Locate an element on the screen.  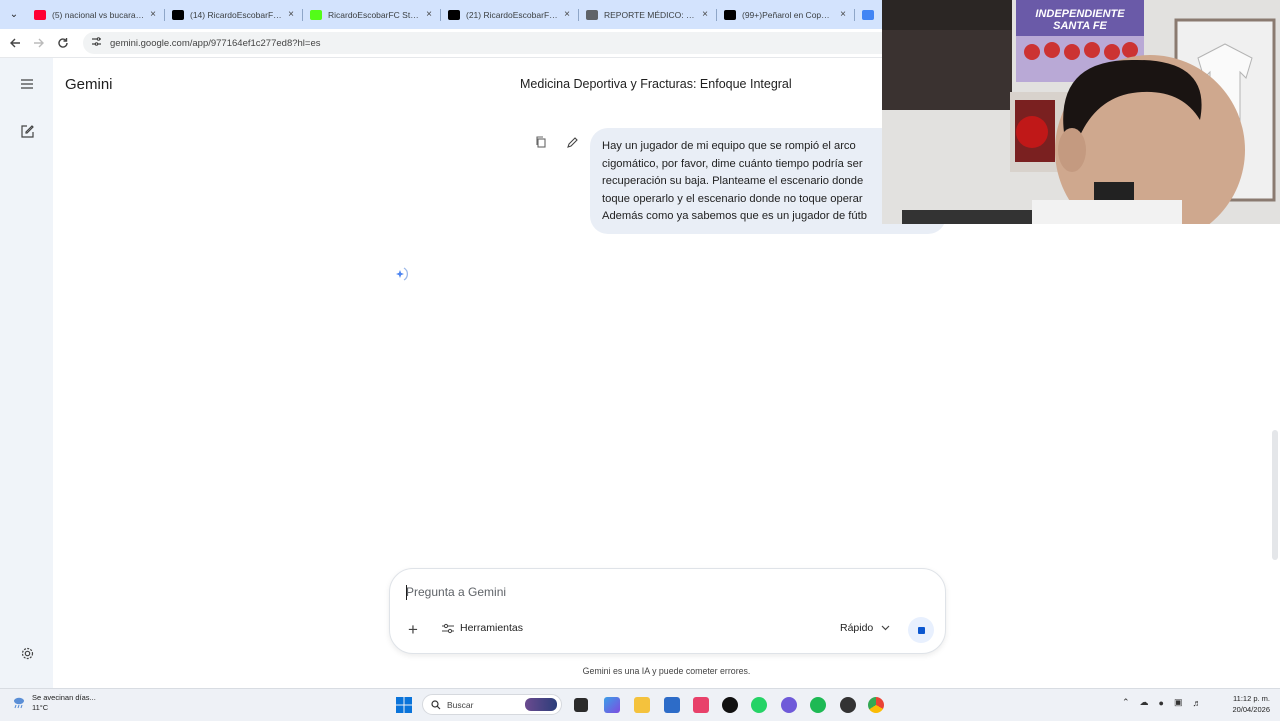
page-icon is located at coordinates (592, 14).